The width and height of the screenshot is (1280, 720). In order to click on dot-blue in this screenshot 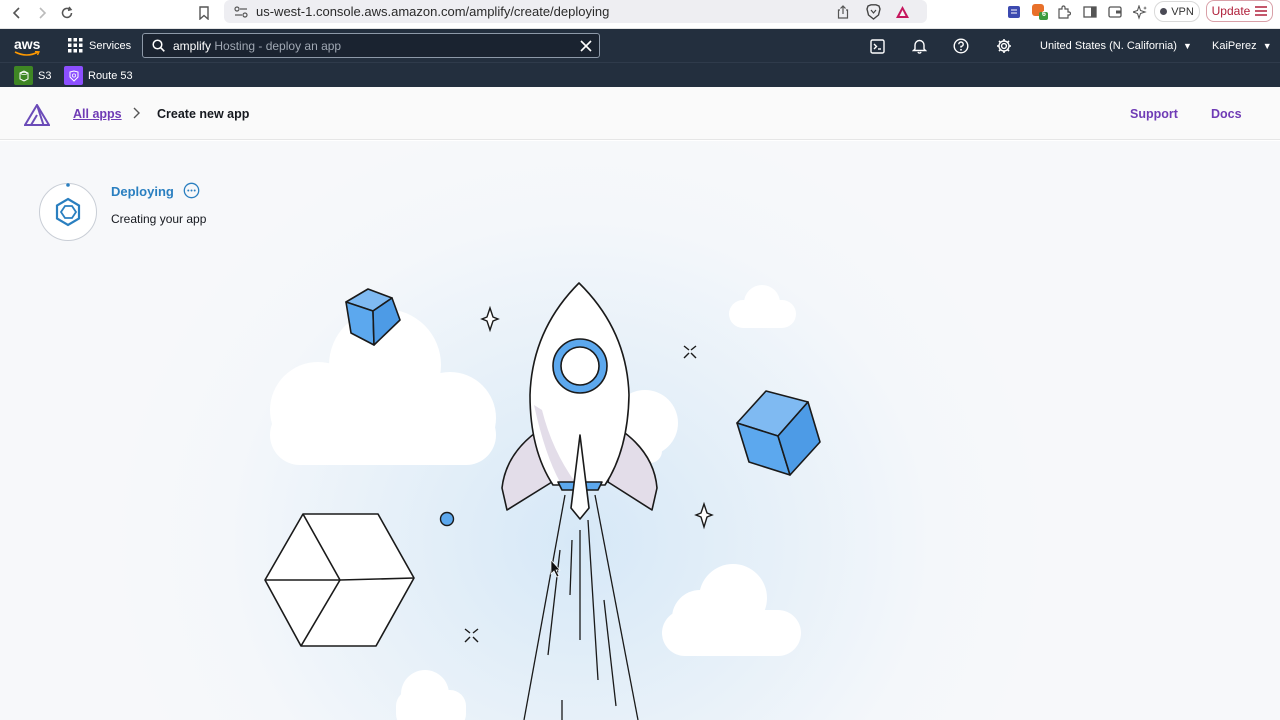, I will do `click(447, 519)`.